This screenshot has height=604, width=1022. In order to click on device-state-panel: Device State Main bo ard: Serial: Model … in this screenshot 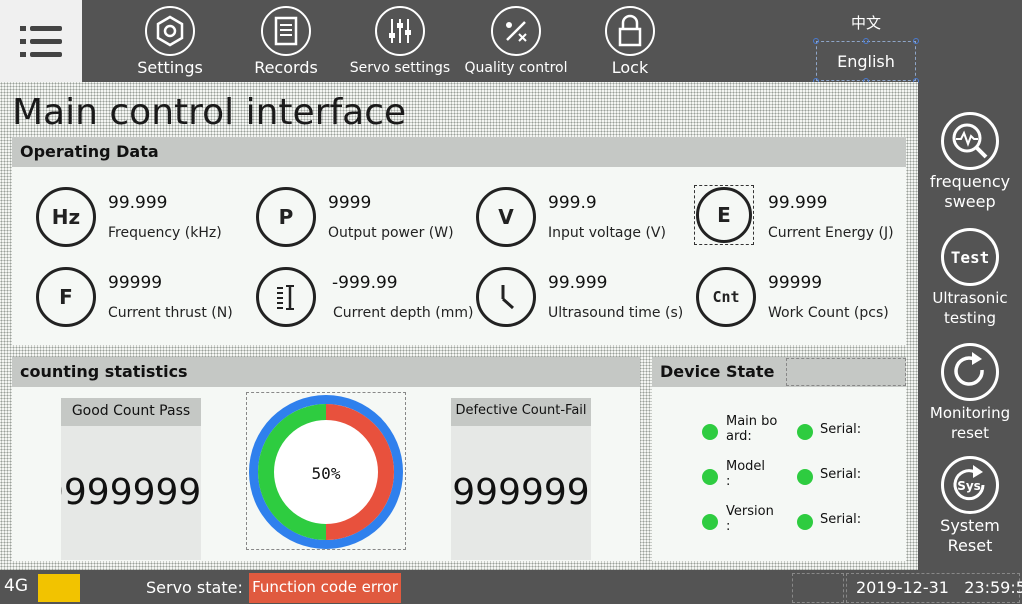, I will do `click(779, 459)`.